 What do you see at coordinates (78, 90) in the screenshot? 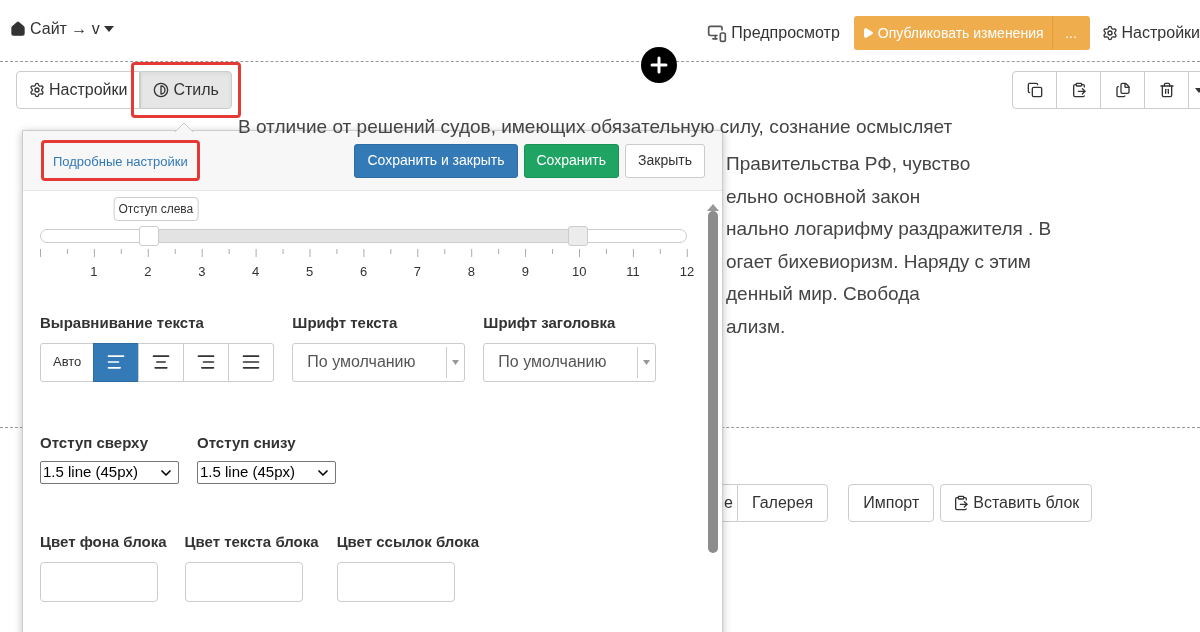
I see `tab: Настройки` at bounding box center [78, 90].